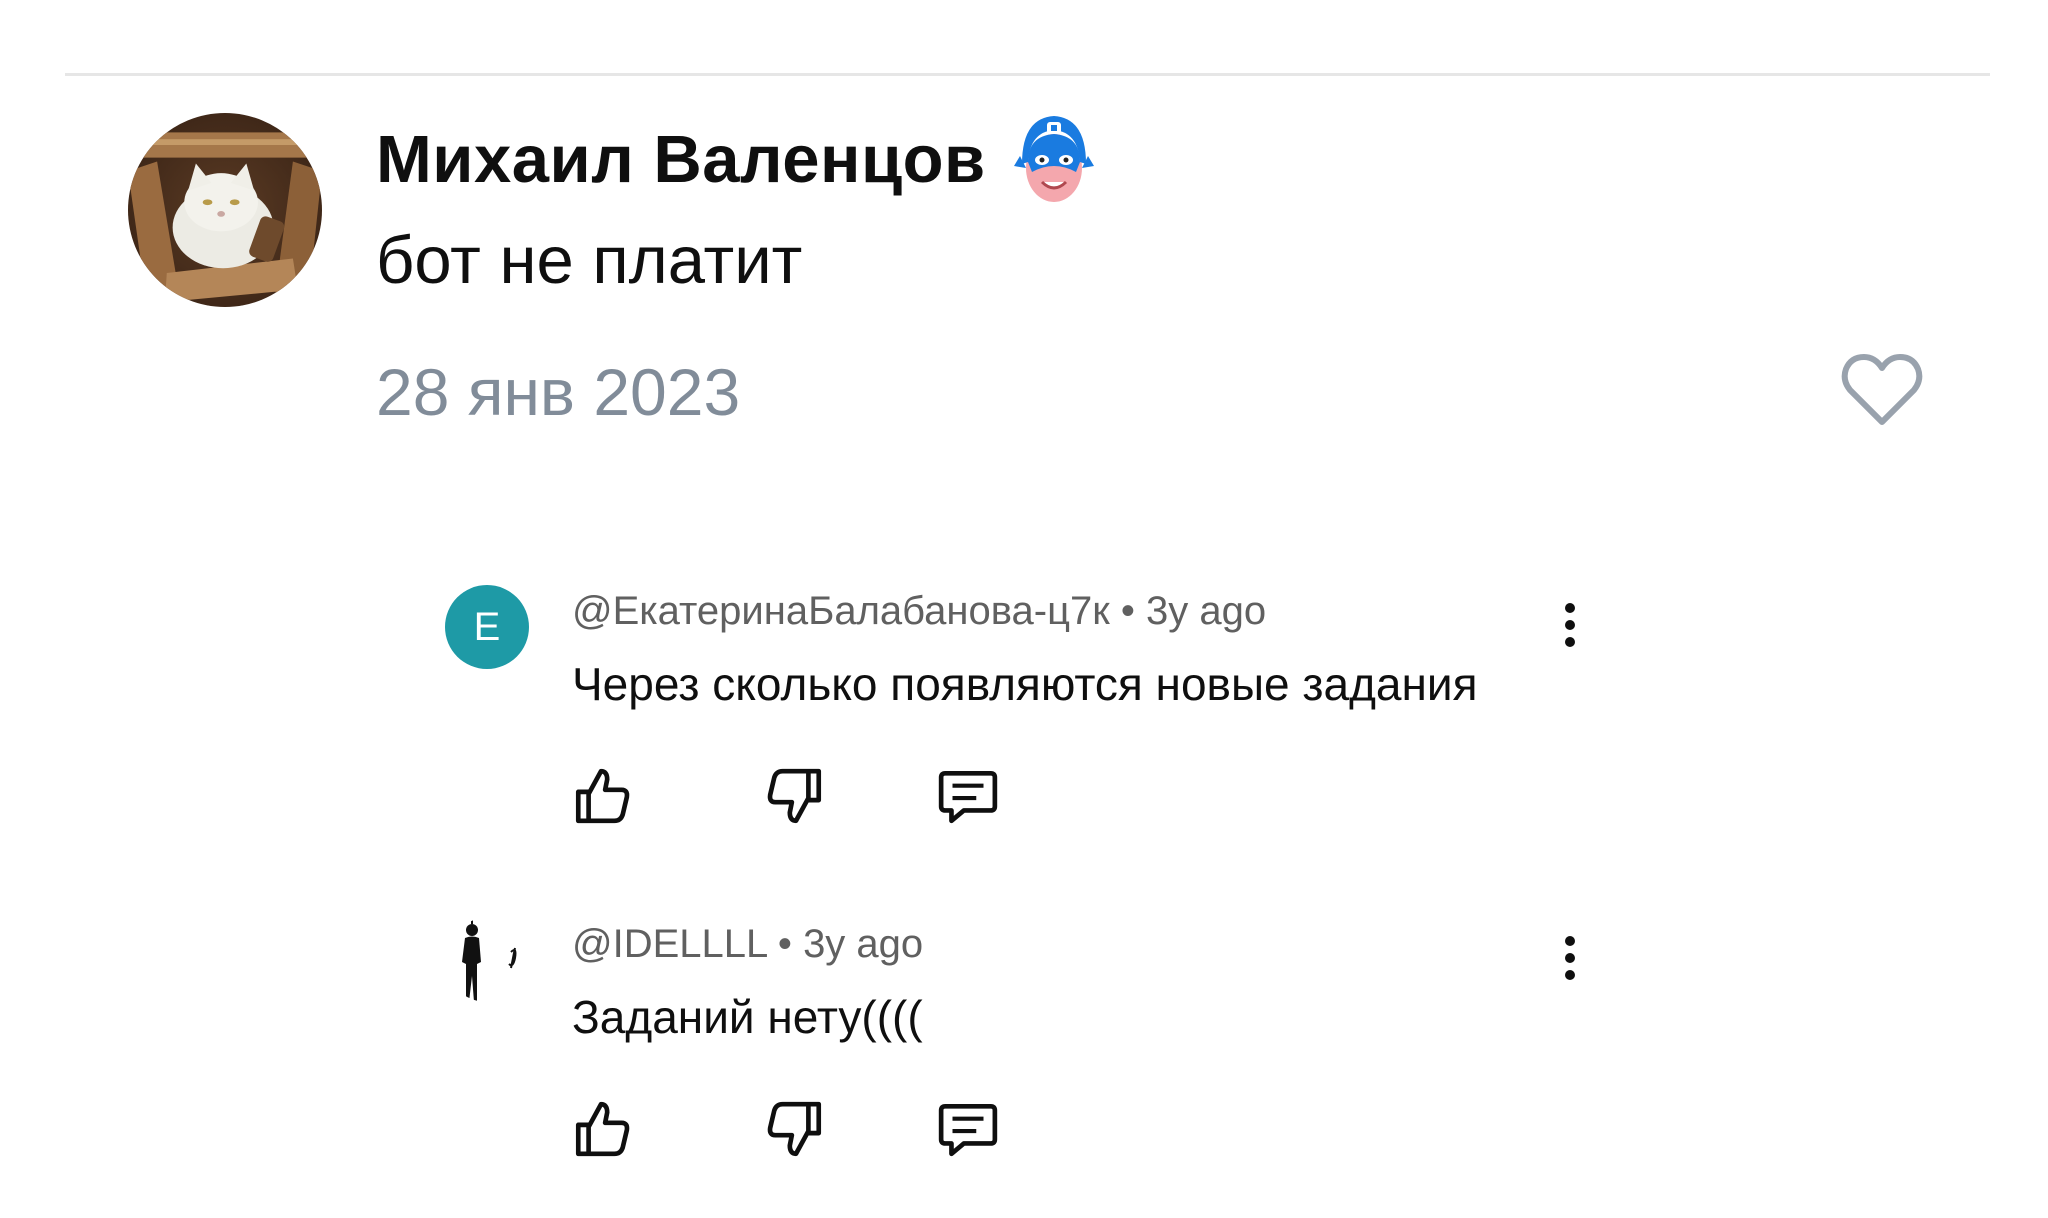 Image resolution: width=2048 pixels, height=1218 pixels. What do you see at coordinates (669, 944) in the screenshot?
I see `reply-author-handle: @IDELLLL` at bounding box center [669, 944].